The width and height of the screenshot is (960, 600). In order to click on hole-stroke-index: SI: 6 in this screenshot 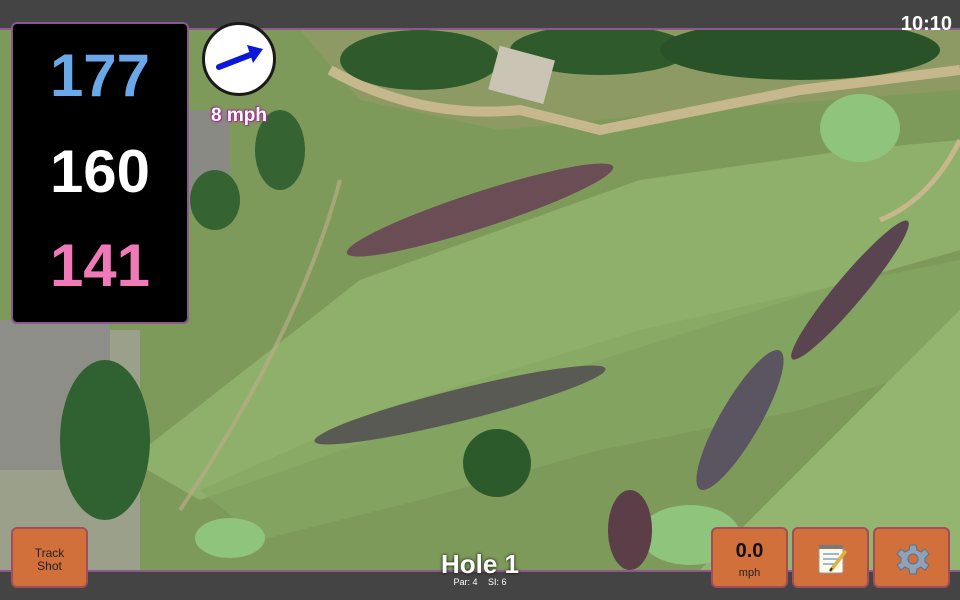, I will do `click(497, 582)`.